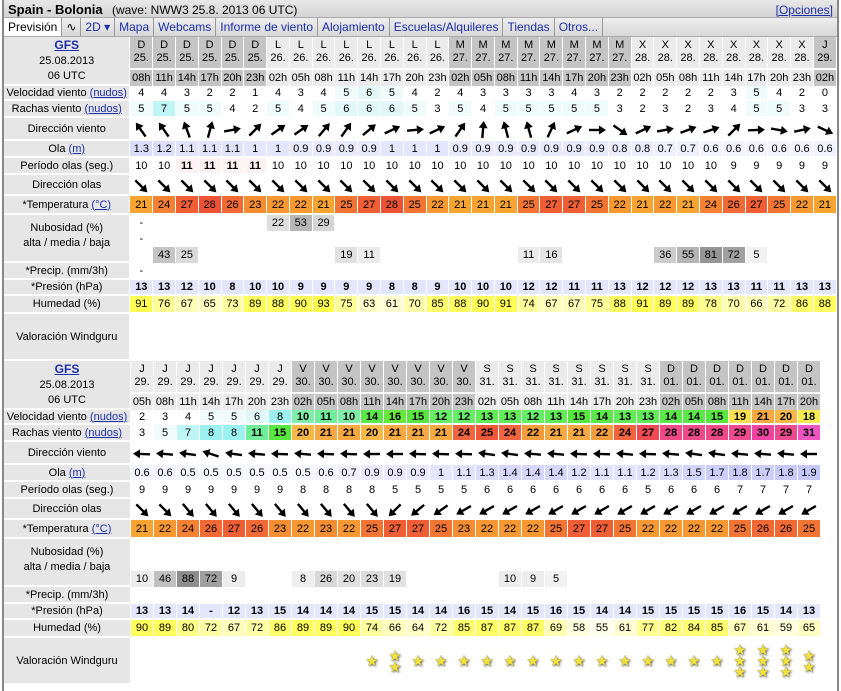 The width and height of the screenshot is (841, 691). I want to click on pressure-cell: 12, so click(528, 288).